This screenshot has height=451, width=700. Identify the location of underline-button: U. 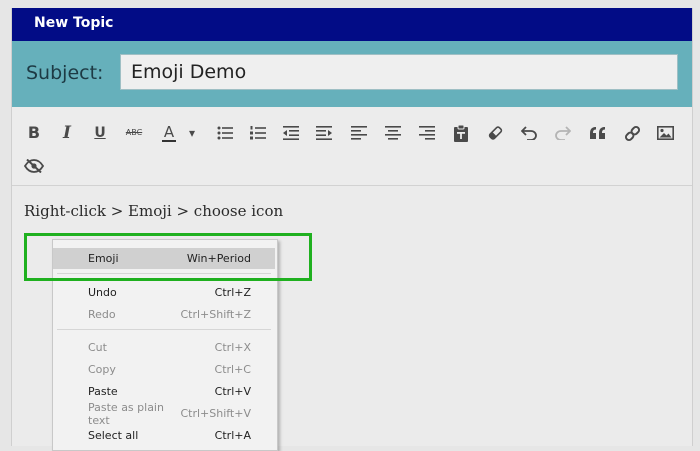
(100, 133).